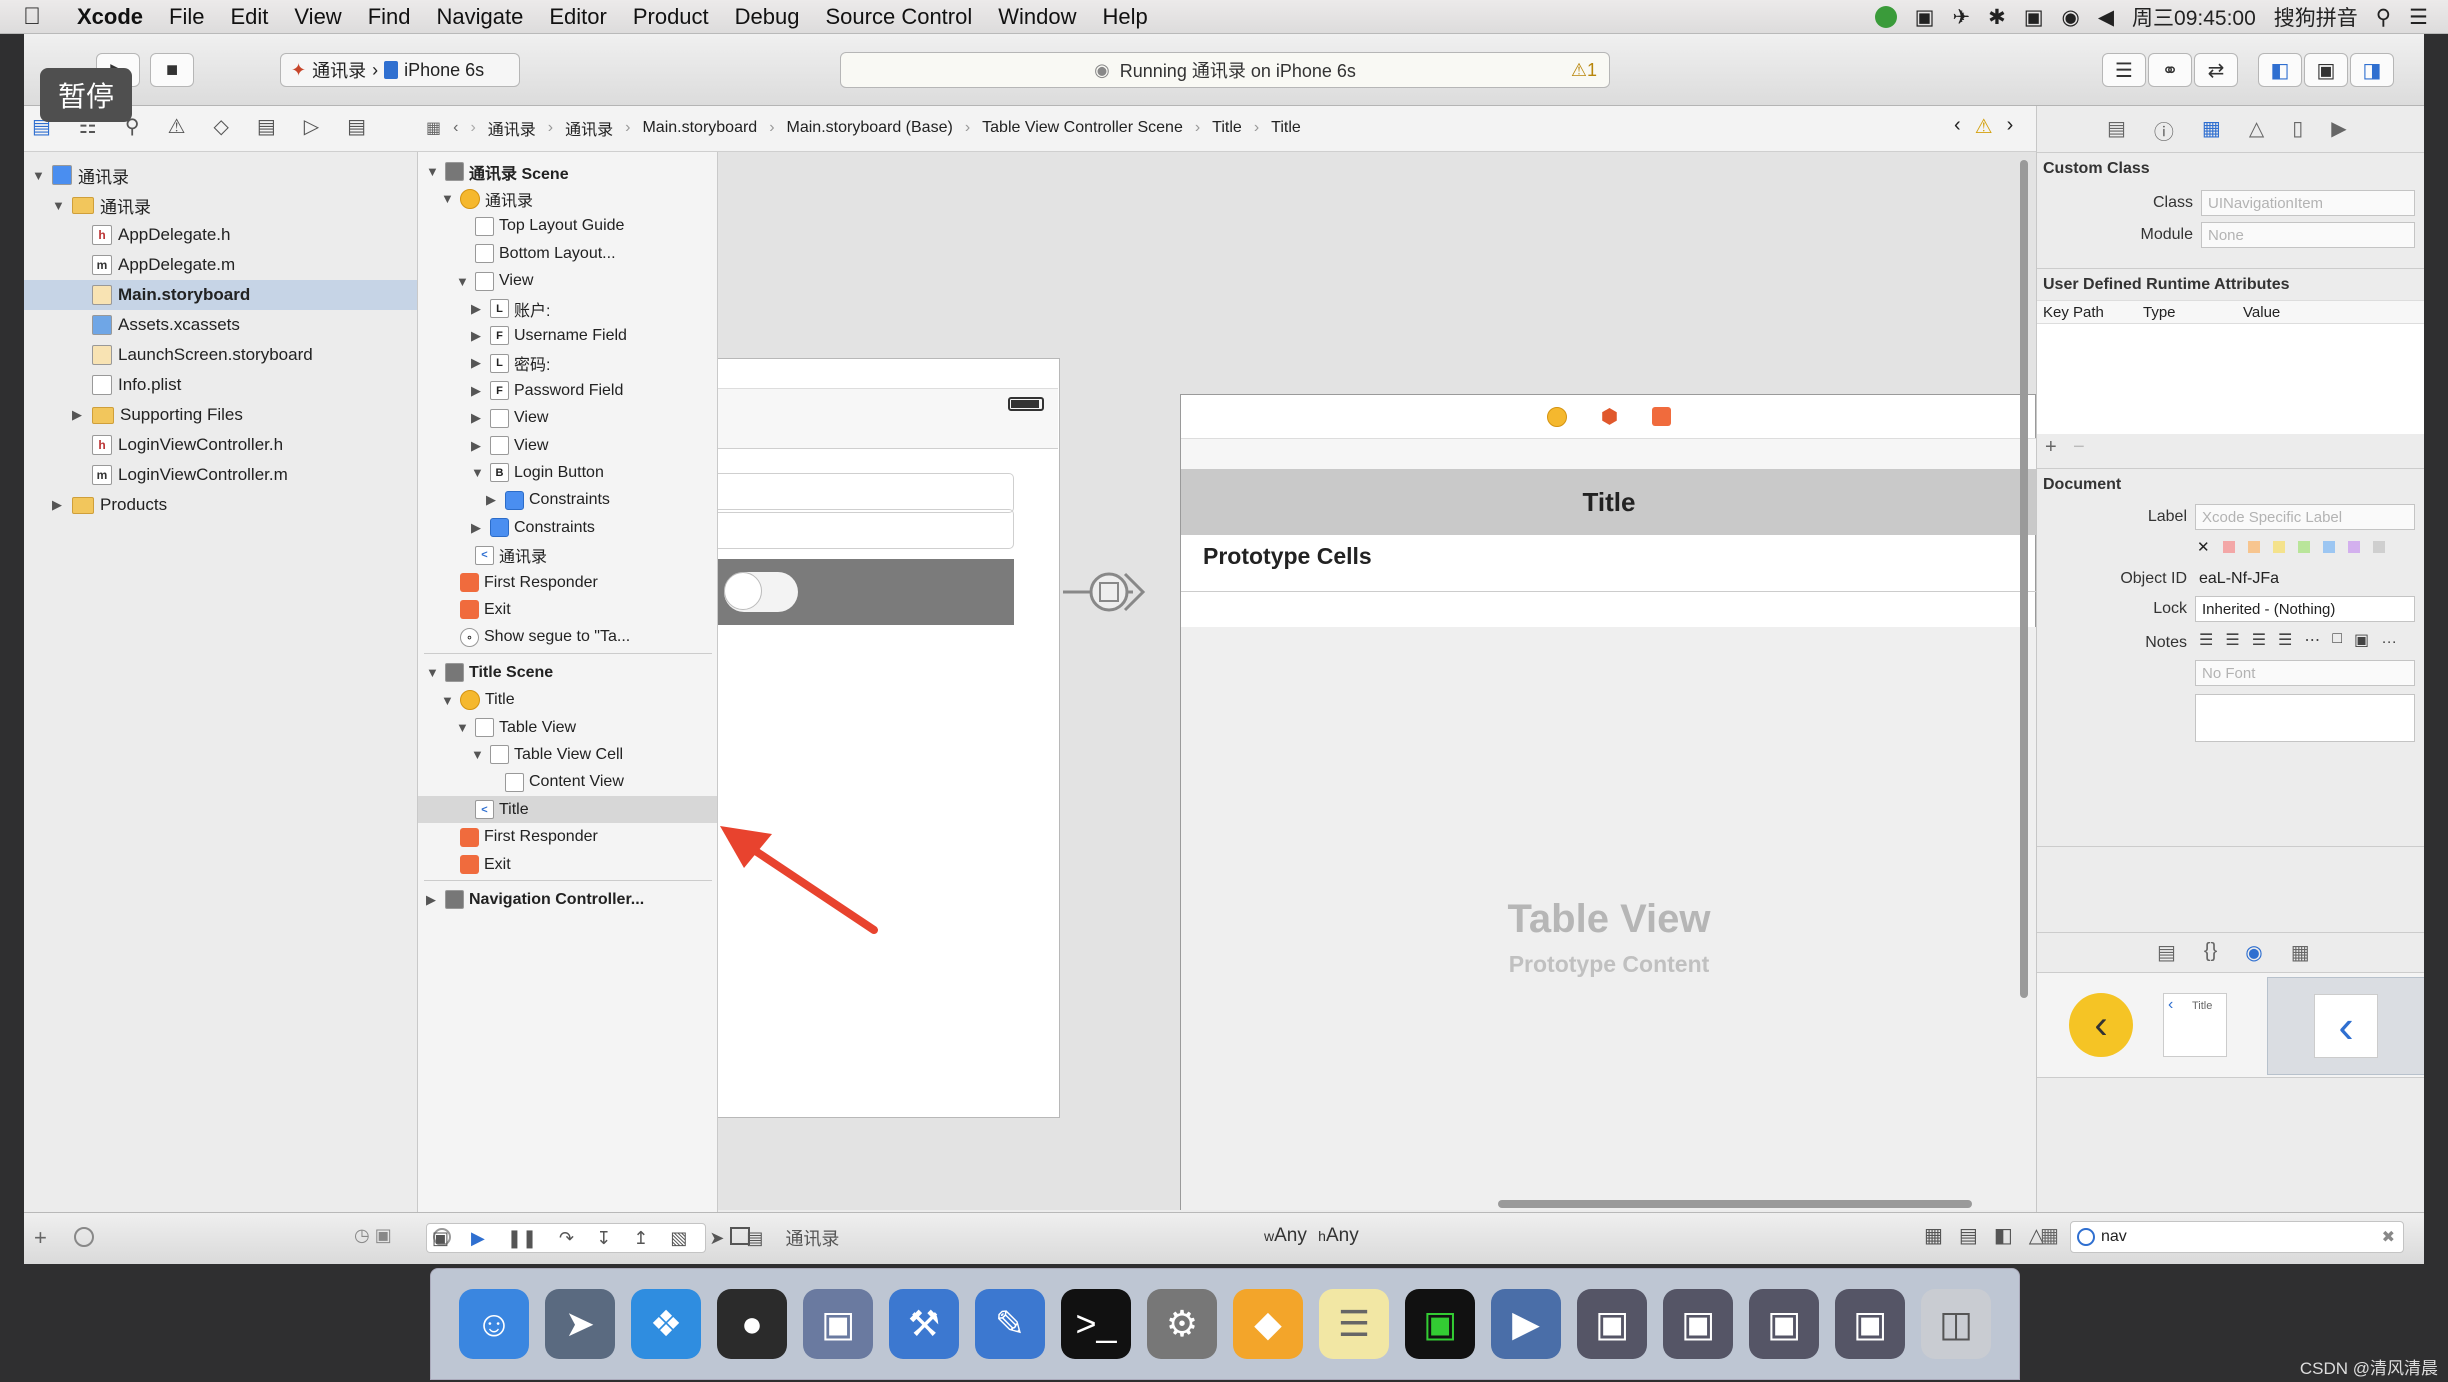 The width and height of the screenshot is (2448, 1382). I want to click on jump-group: 通讯录, so click(589, 128).